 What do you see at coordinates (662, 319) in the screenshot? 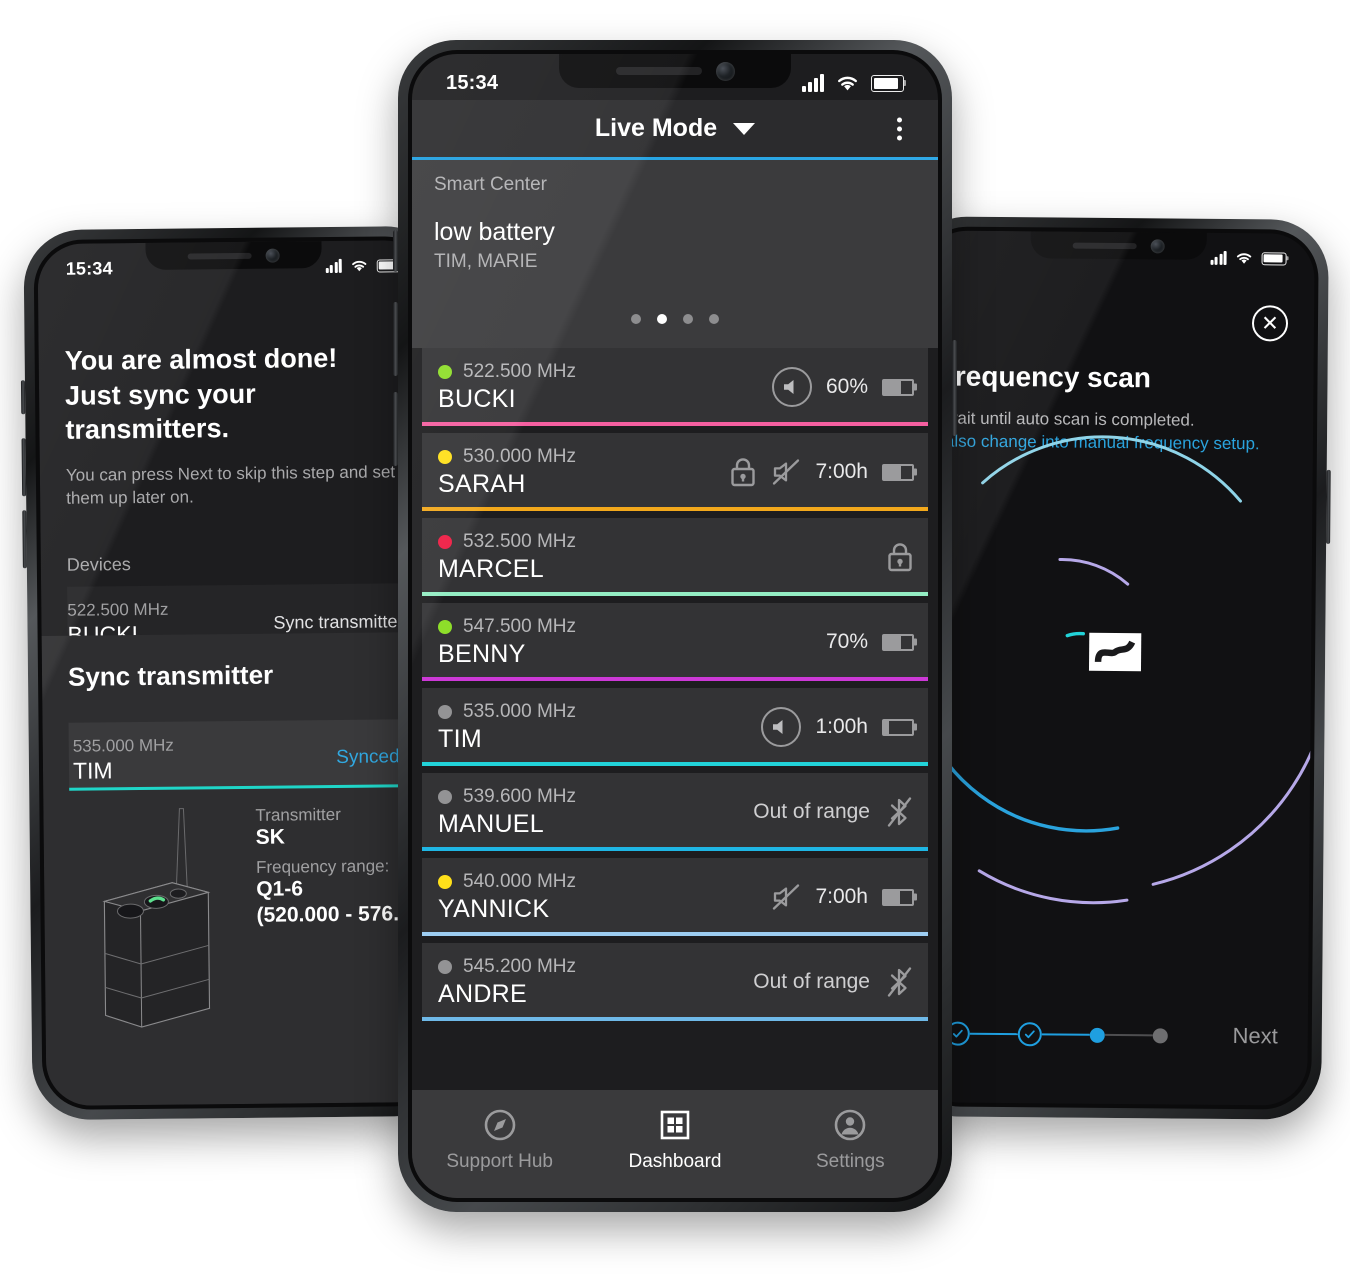
I see `page-dot-active` at bounding box center [662, 319].